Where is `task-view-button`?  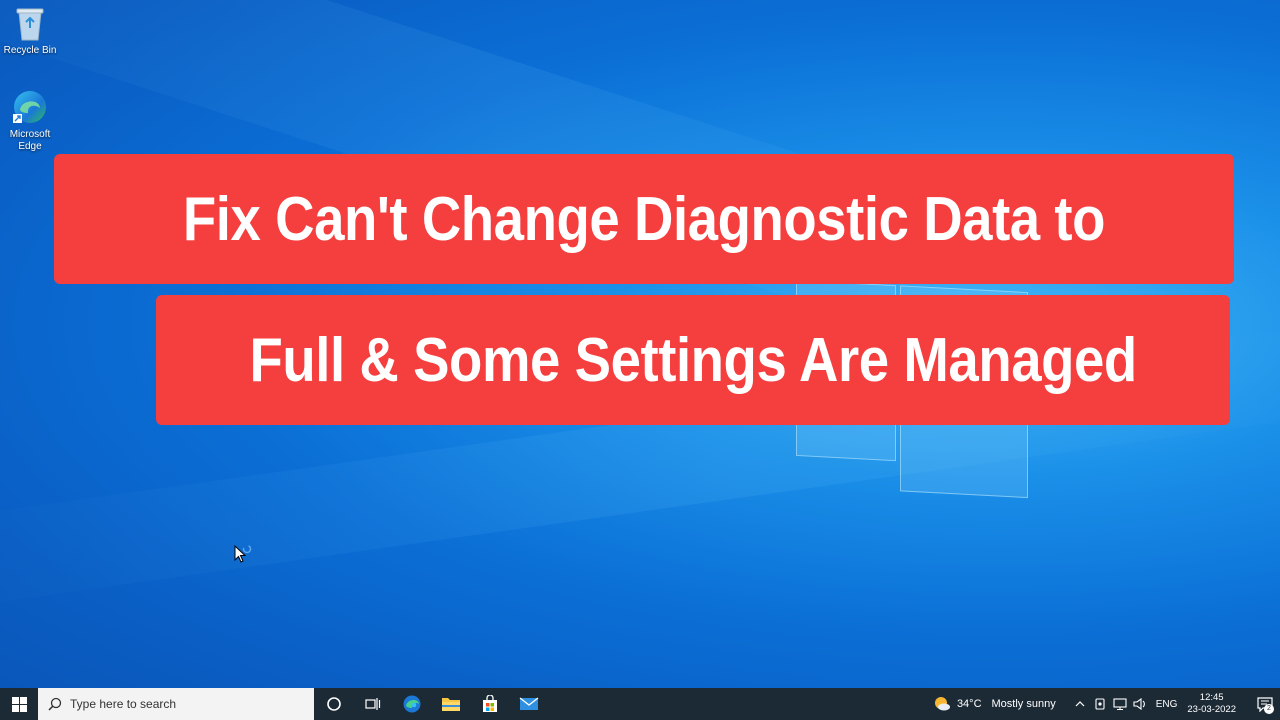 task-view-button is located at coordinates (372, 704).